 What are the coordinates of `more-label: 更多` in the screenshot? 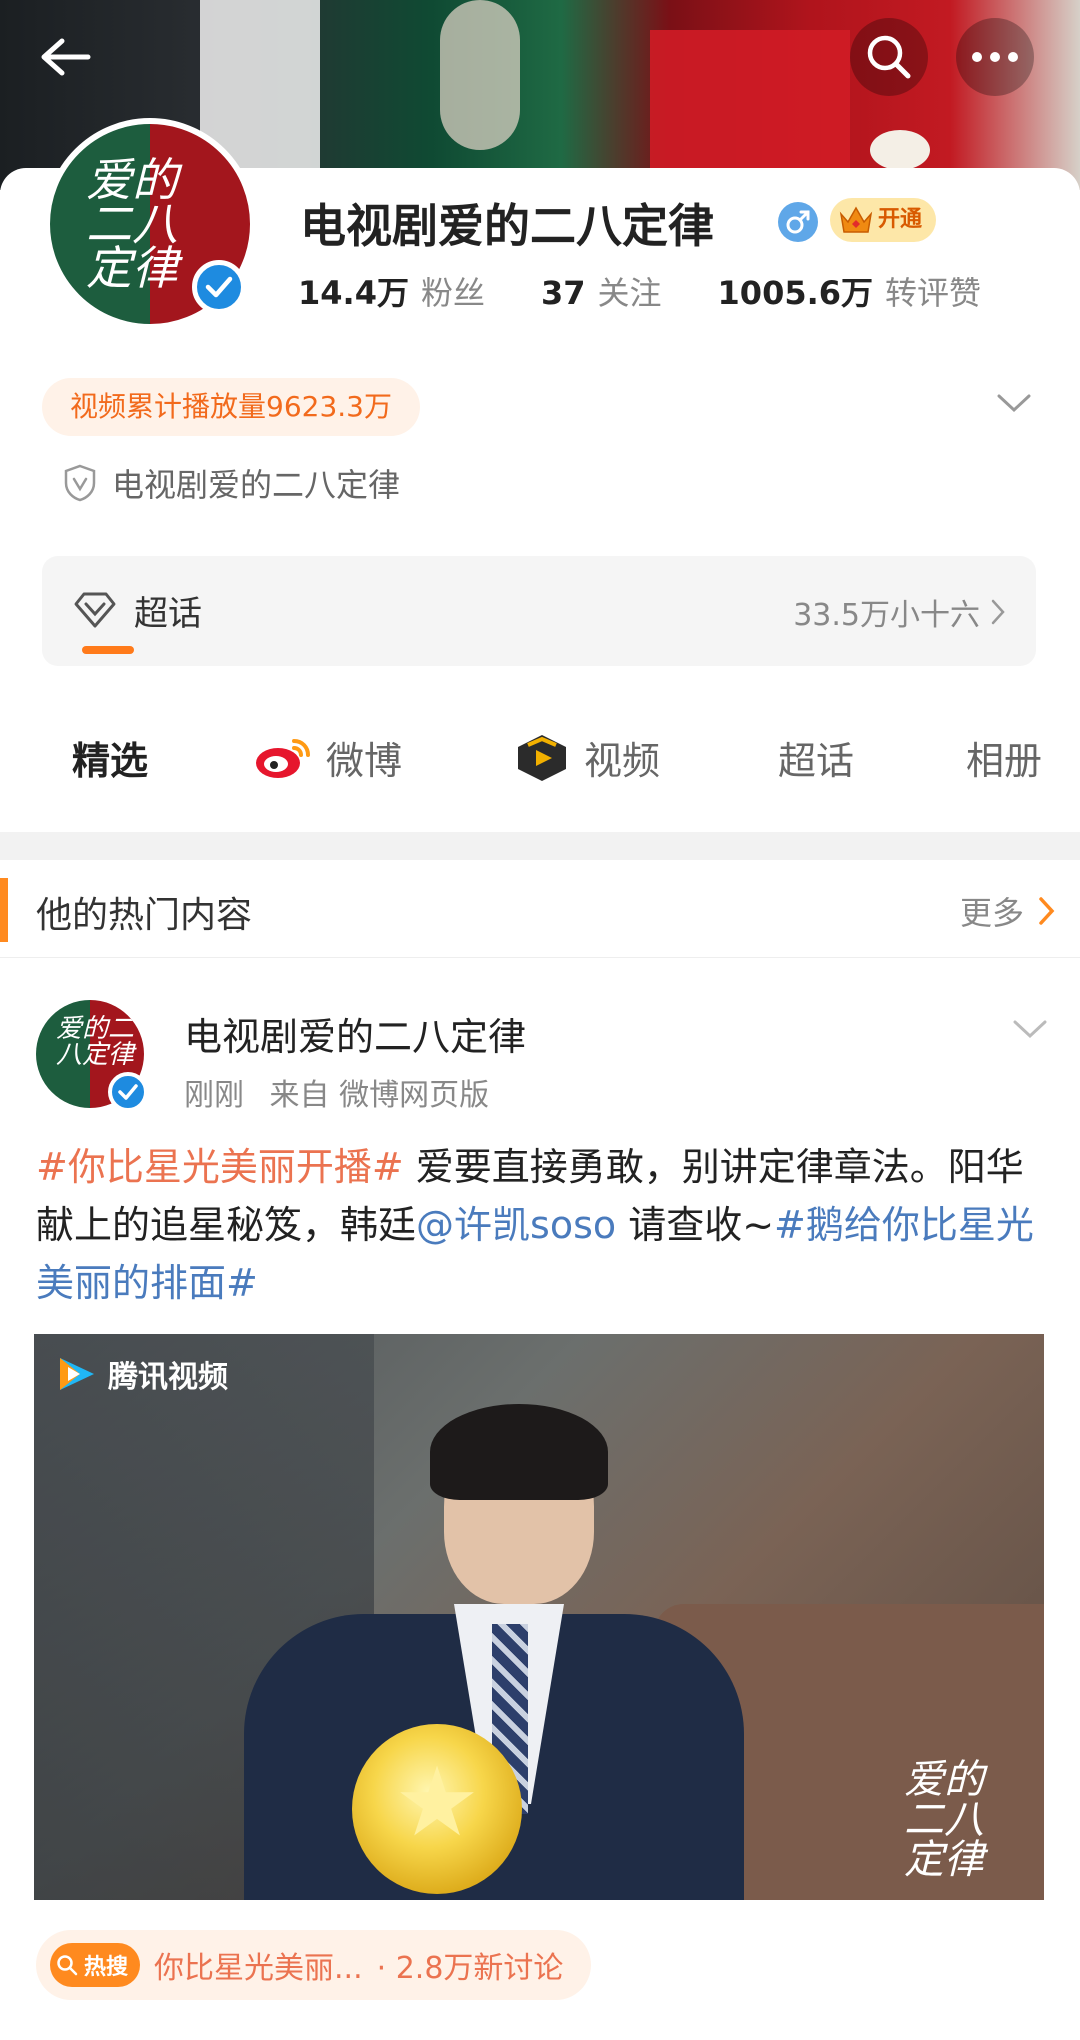 It's located at (991, 913).